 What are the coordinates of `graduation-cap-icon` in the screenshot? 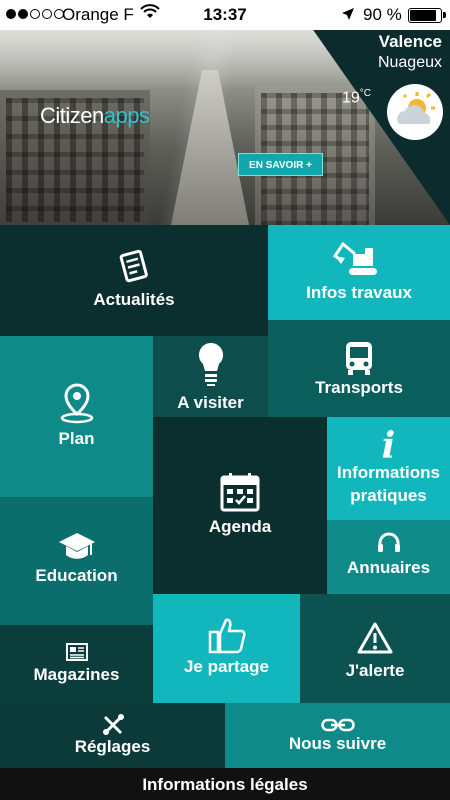 It's located at (76, 546).